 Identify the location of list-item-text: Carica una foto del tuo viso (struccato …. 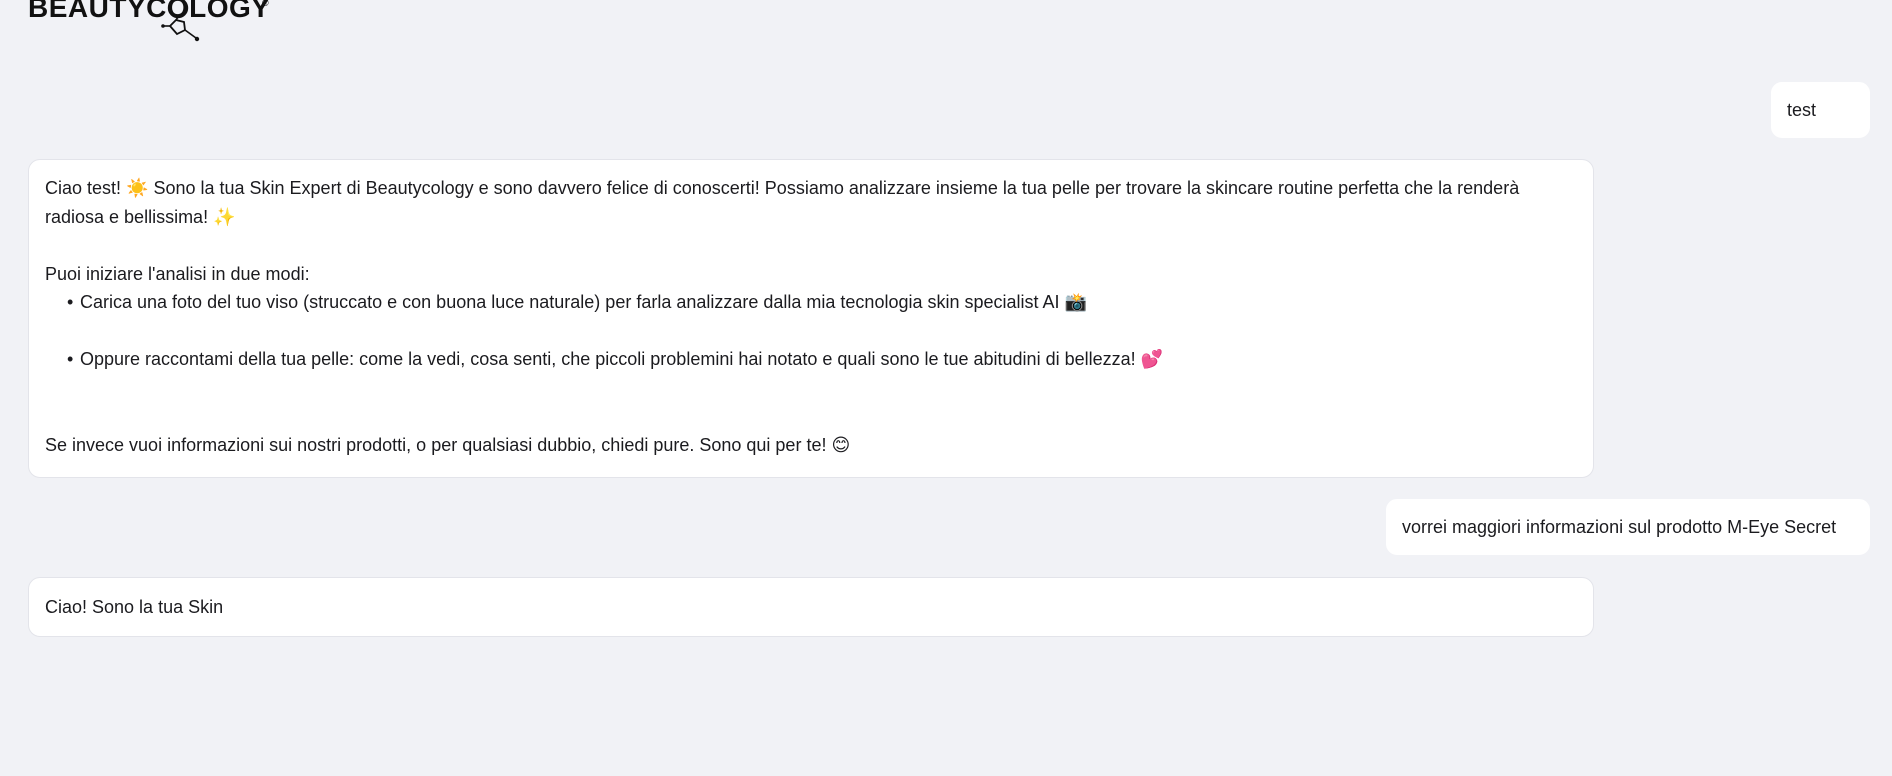
(583, 302).